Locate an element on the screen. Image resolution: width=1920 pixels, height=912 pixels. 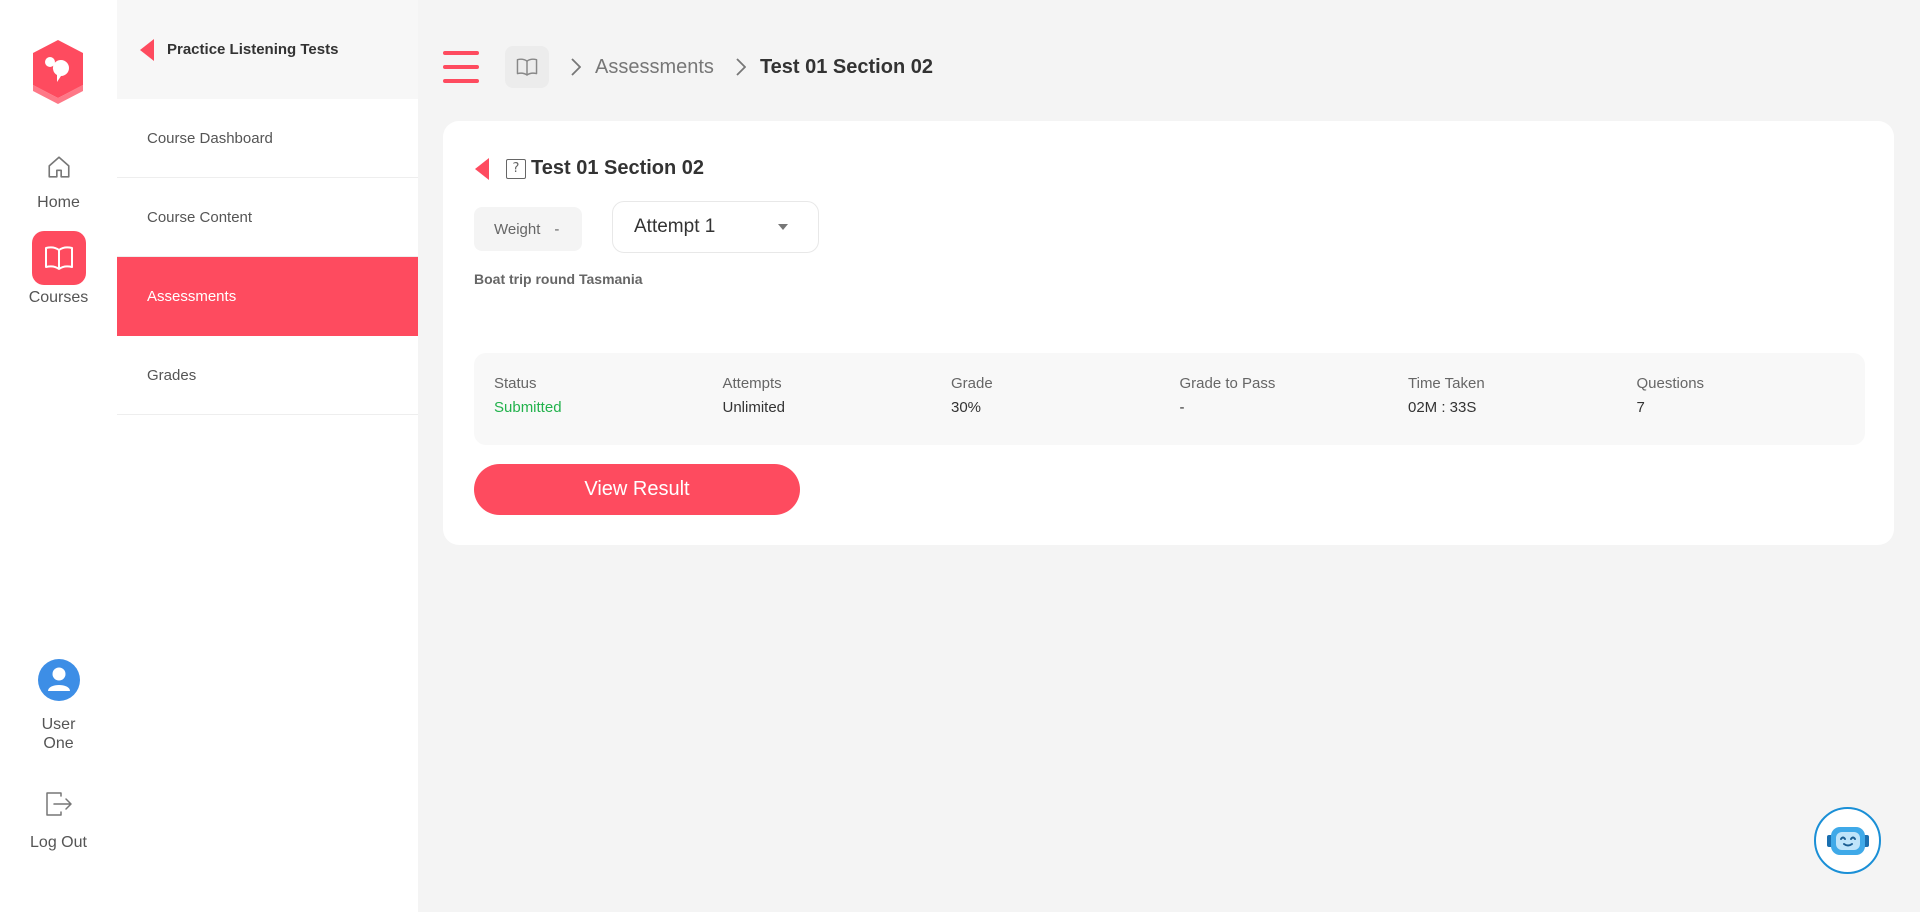
rail-item-user: User One is located at coordinates (58, 705).